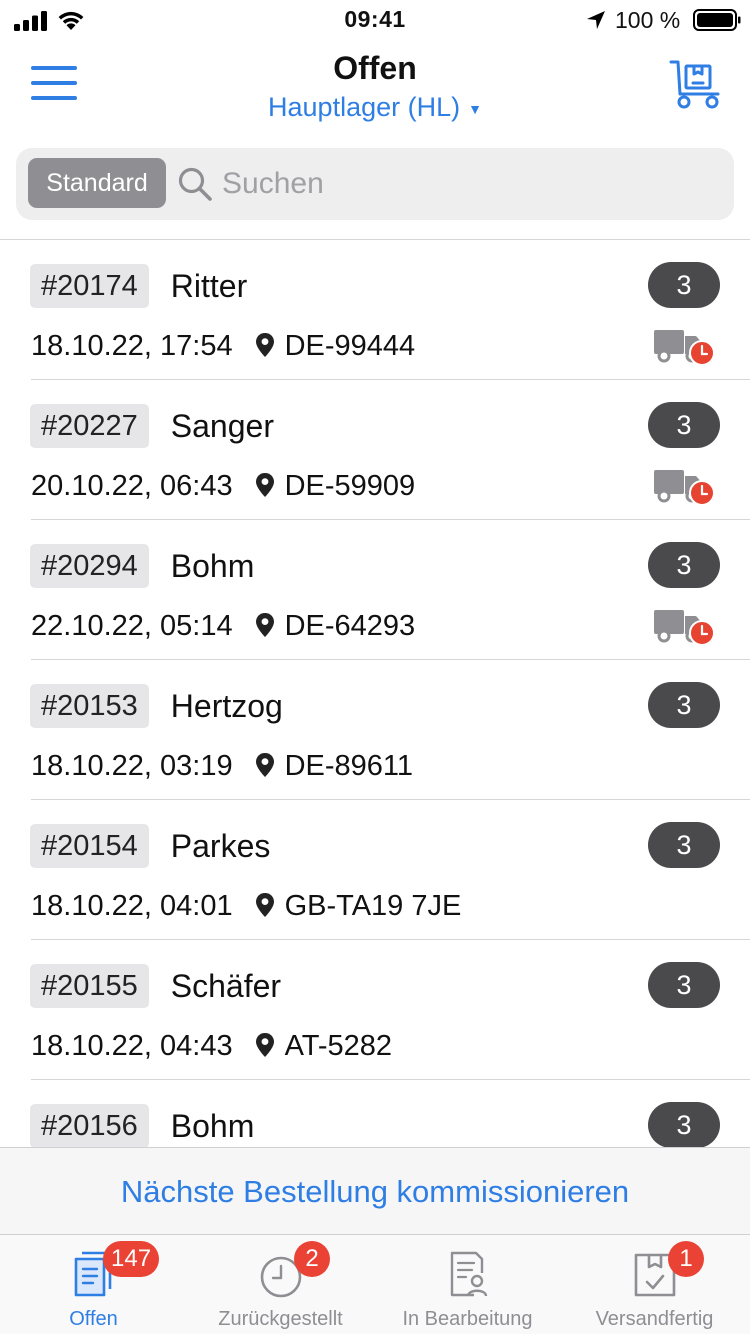  What do you see at coordinates (220, 846) in the screenshot?
I see `customer-name: Parkes` at bounding box center [220, 846].